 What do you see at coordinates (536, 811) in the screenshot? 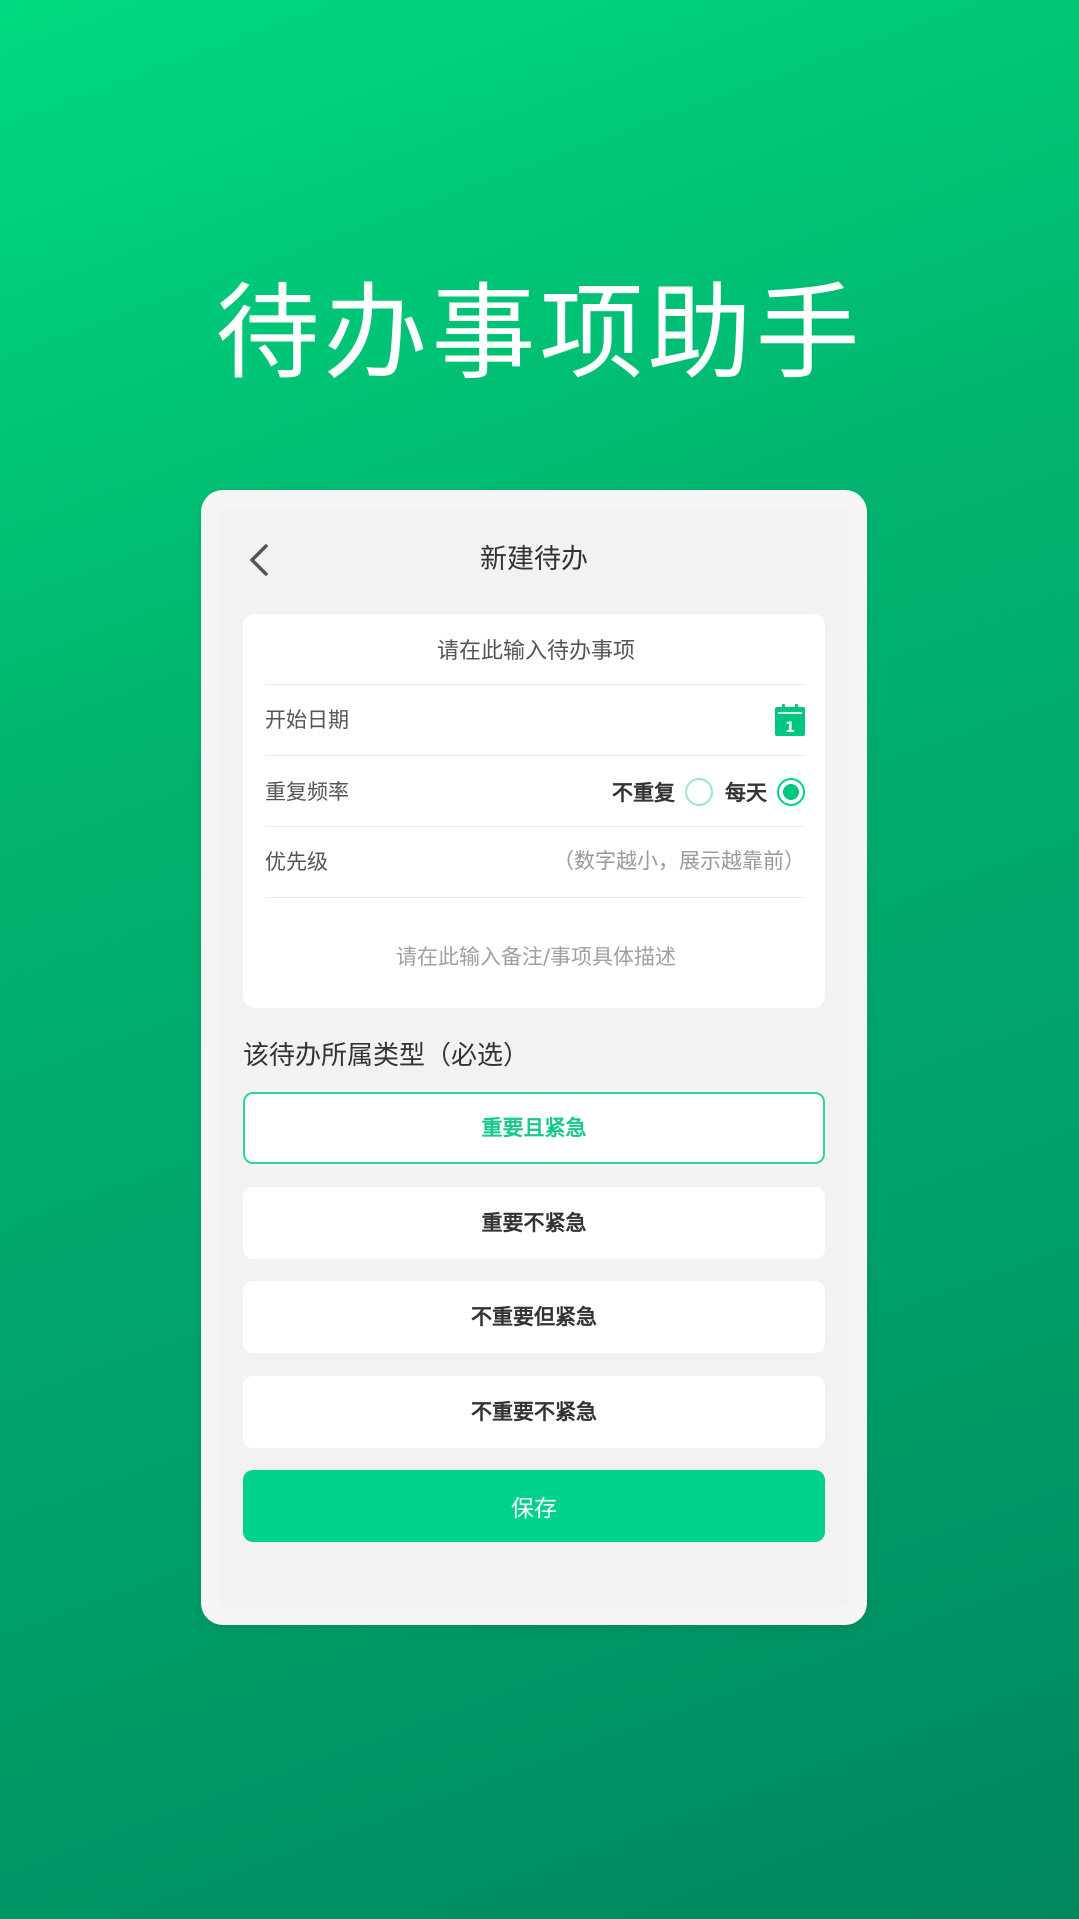
I see `form-card: 开始日期 1 重复频率 不重复 每天 优先级 （数字越小，展示越靠前）` at bounding box center [536, 811].